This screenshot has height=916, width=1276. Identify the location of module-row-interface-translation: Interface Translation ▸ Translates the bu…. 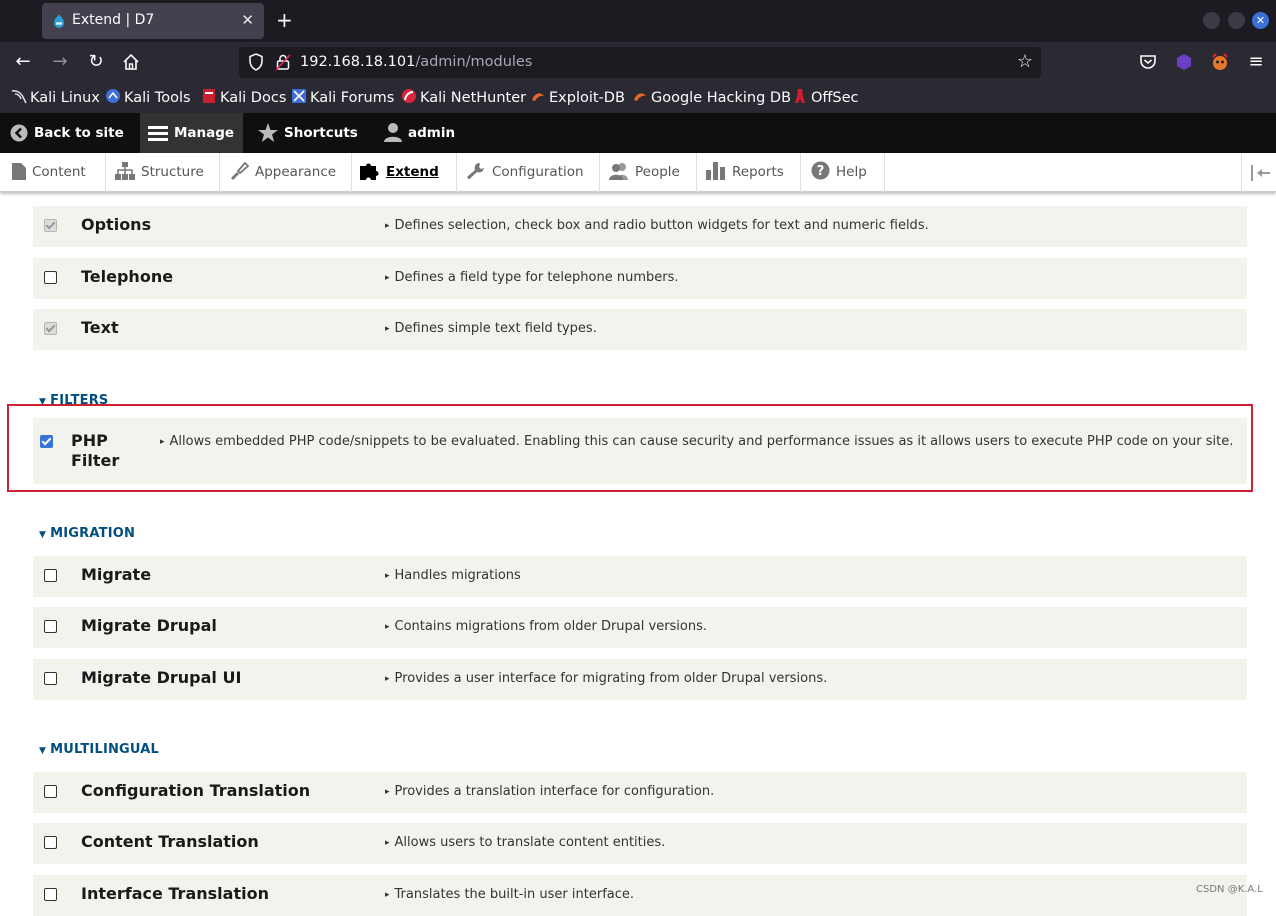
(640, 895).